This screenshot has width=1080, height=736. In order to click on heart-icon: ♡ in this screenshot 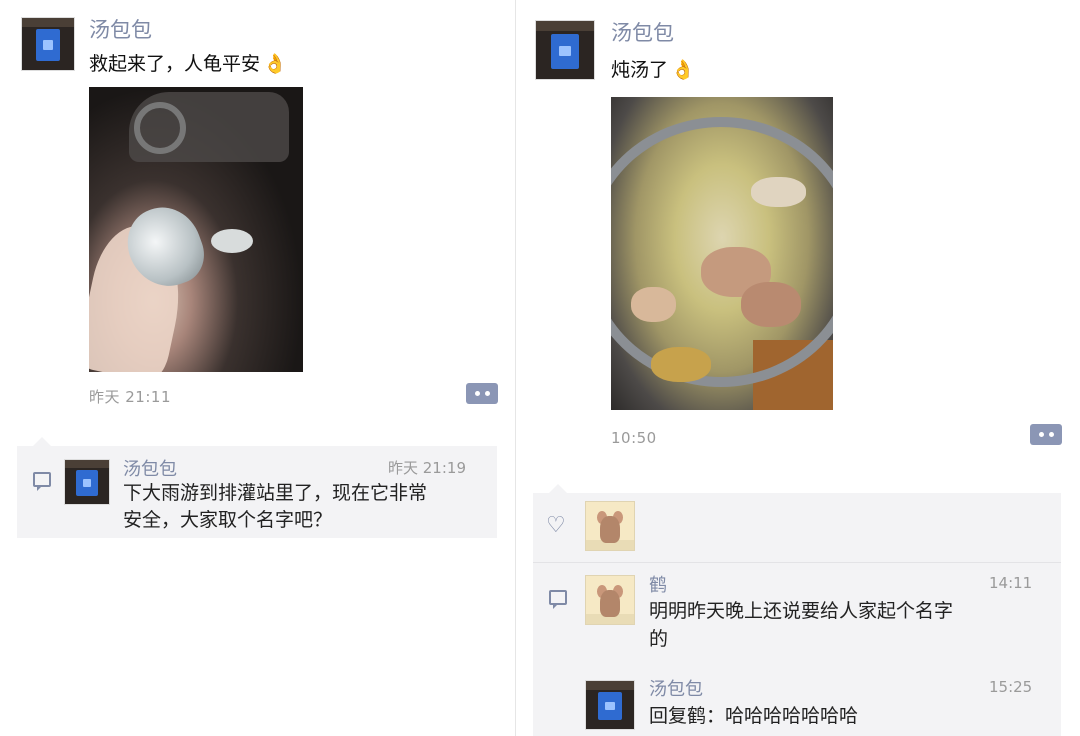, I will do `click(556, 525)`.